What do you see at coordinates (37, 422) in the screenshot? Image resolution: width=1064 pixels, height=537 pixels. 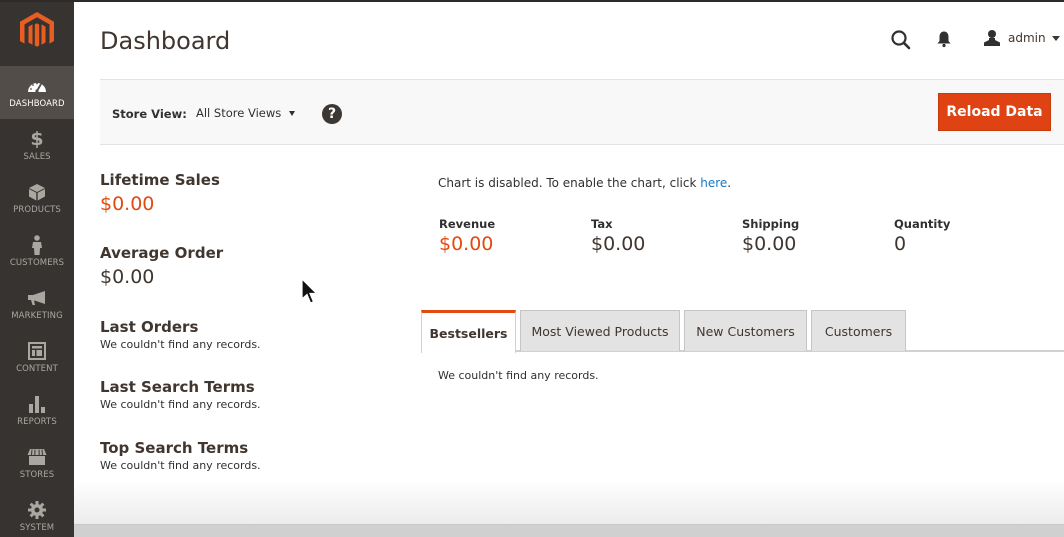 I see `sidebar-item-label: REPORTS` at bounding box center [37, 422].